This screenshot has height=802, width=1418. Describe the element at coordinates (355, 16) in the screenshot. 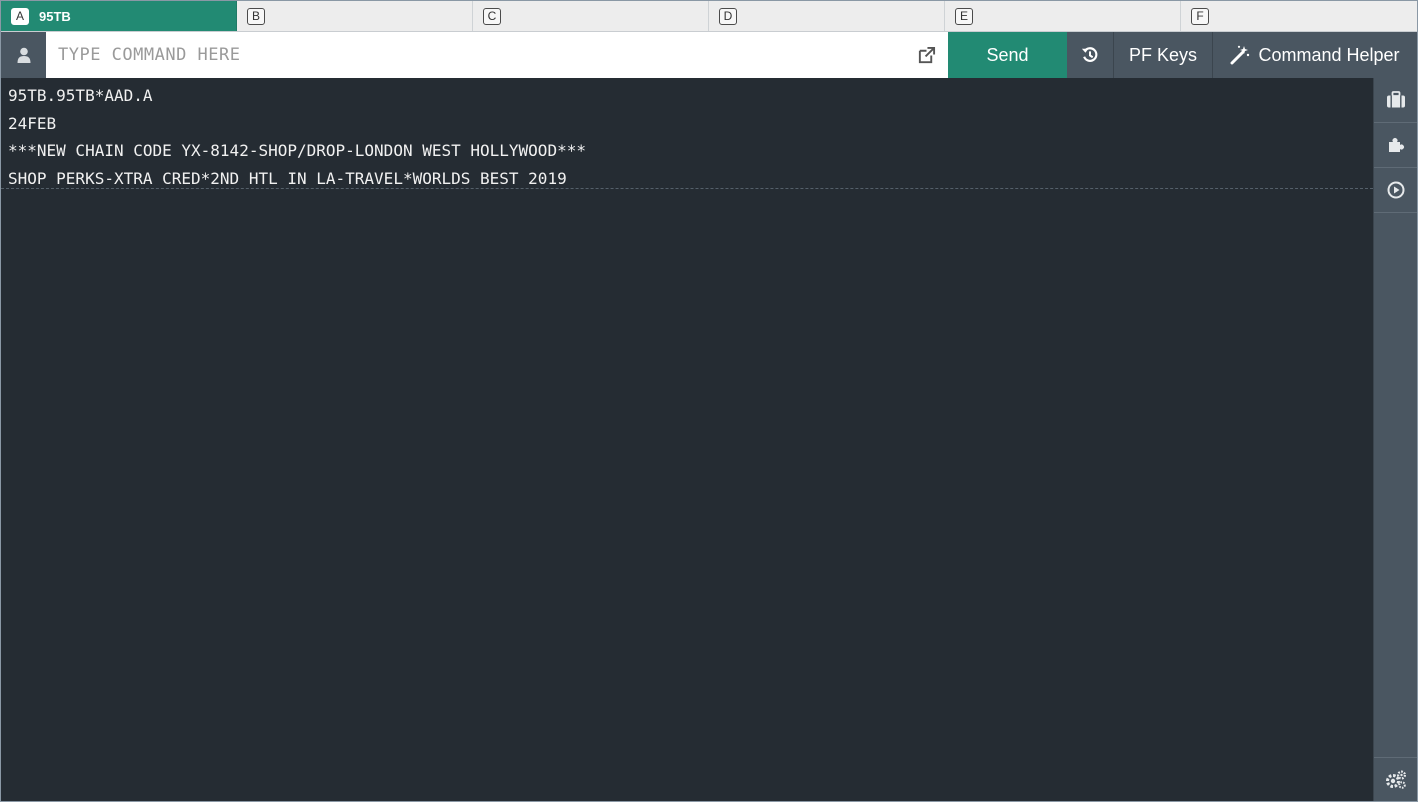

I see `tab-b: B` at that location.